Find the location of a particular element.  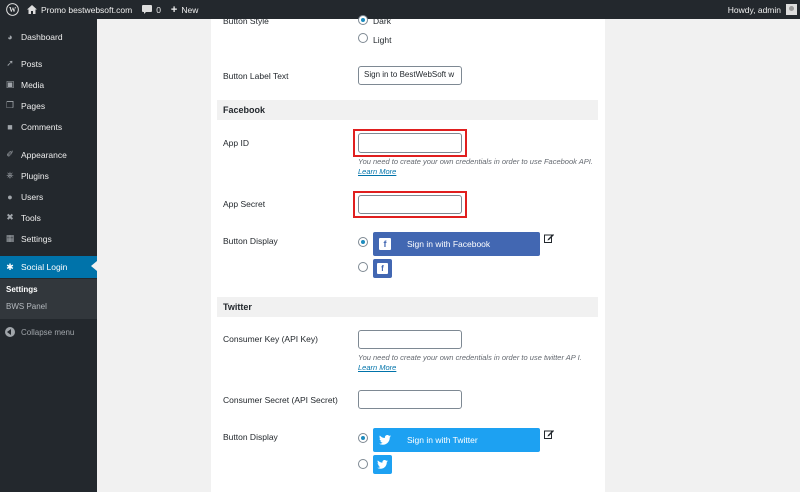

sidebar-item-label: Comments is located at coordinates (42, 126).